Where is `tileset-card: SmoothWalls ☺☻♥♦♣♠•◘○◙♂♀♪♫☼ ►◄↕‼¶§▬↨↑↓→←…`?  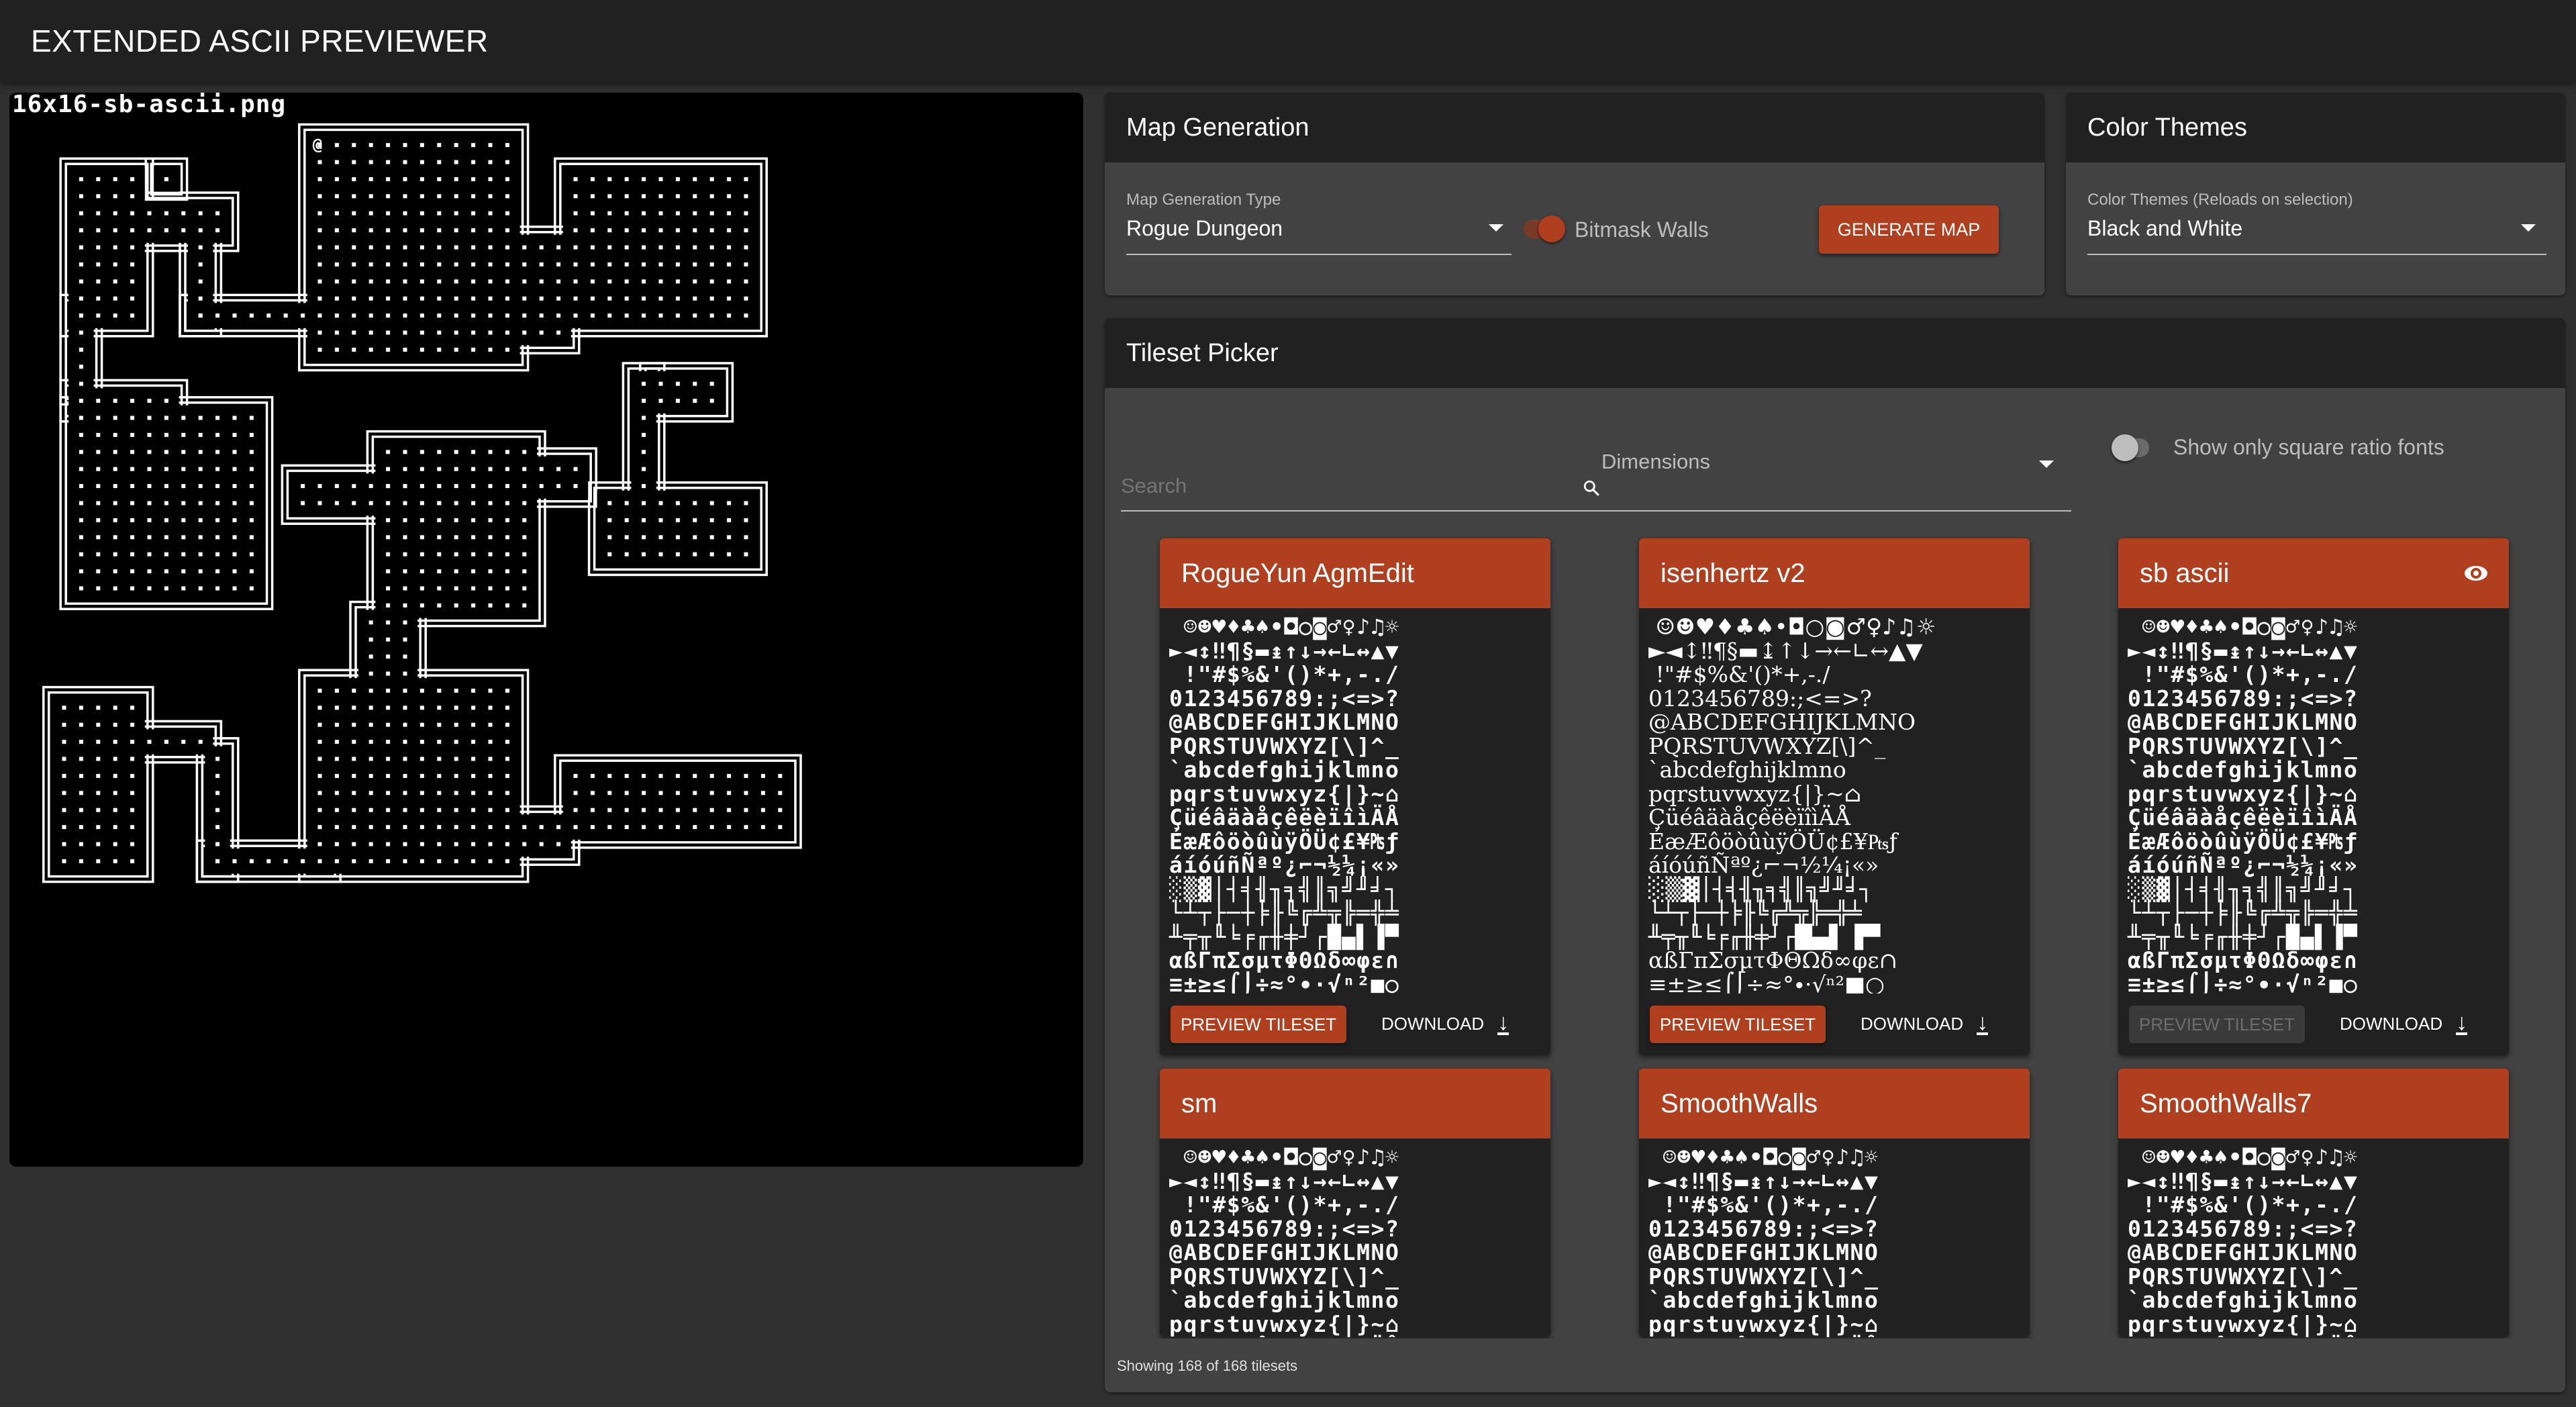 tileset-card: SmoothWalls ☺☻♥♦♣♠•◘○◙♂♀♪♫☼ ►◄↕‼¶§▬↨↑↓→←… is located at coordinates (1834, 1203).